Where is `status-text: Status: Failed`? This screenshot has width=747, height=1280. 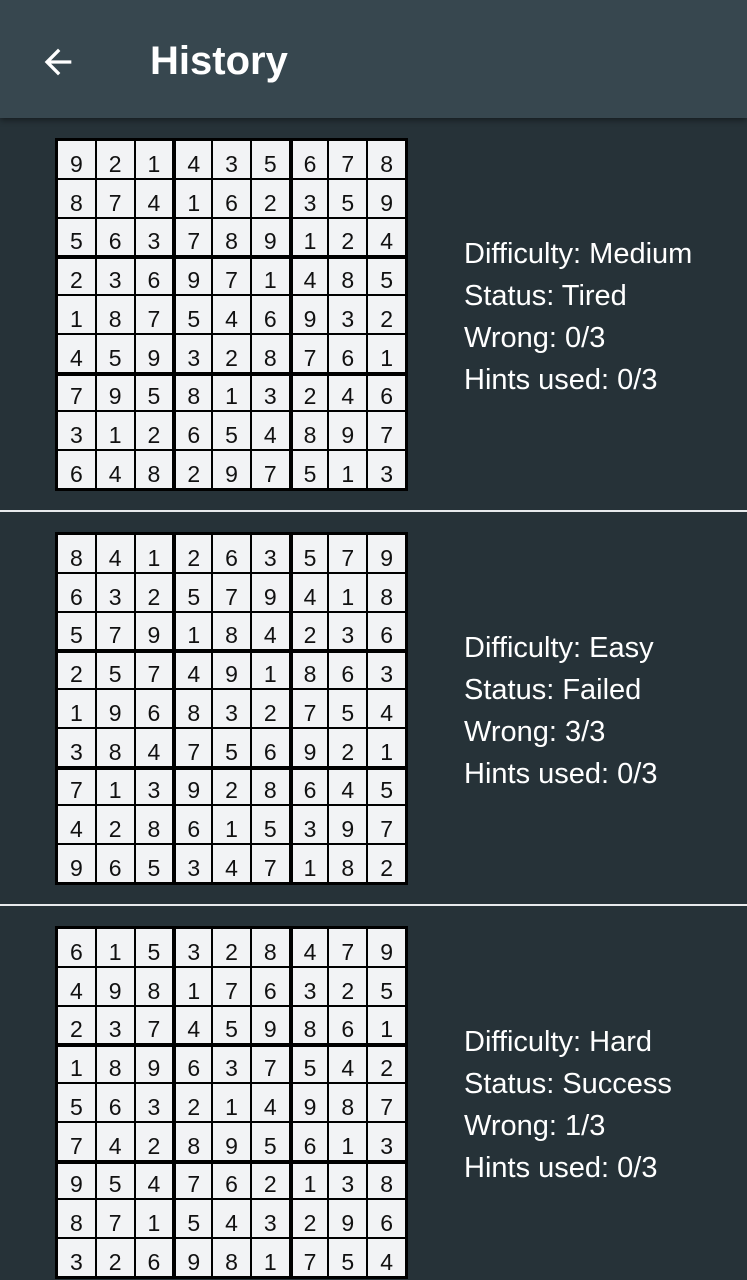
status-text: Status: Failed is located at coordinates (553, 690).